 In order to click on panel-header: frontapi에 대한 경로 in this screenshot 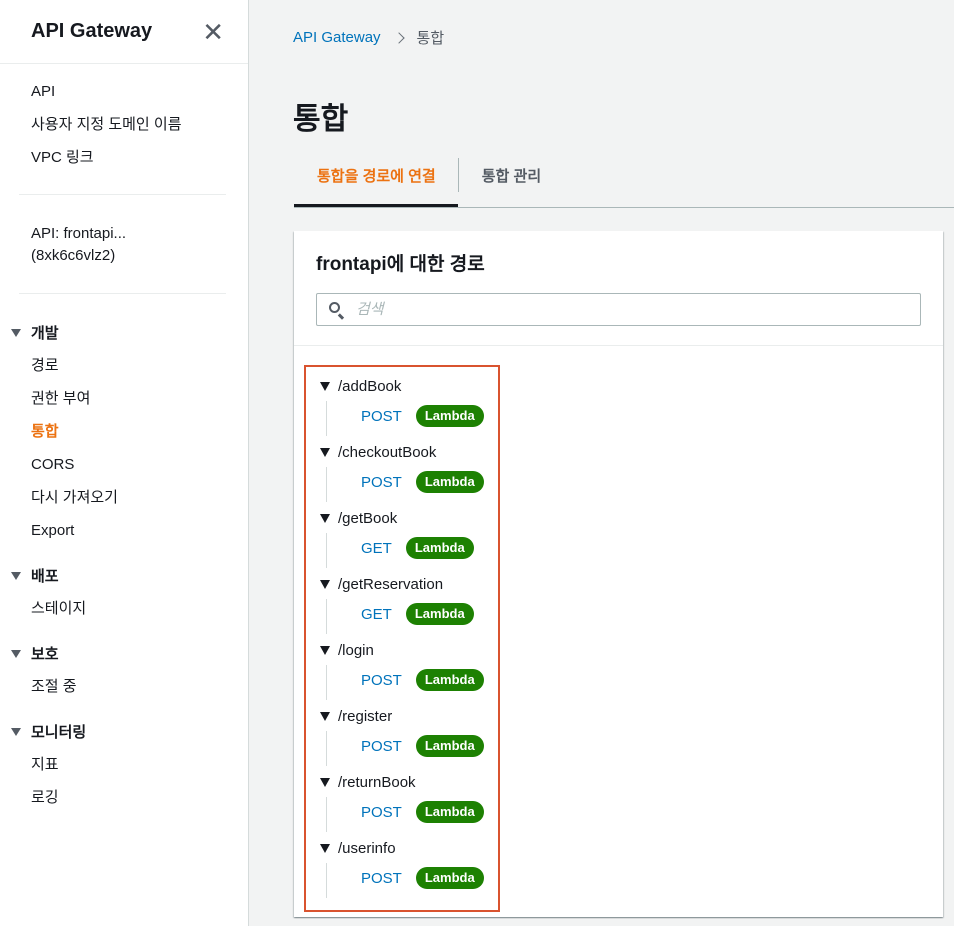, I will do `click(618, 288)`.